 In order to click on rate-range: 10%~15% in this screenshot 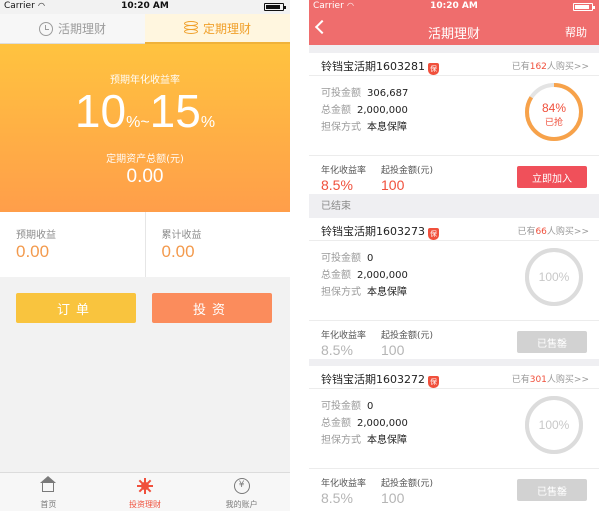, I will do `click(145, 111)`.